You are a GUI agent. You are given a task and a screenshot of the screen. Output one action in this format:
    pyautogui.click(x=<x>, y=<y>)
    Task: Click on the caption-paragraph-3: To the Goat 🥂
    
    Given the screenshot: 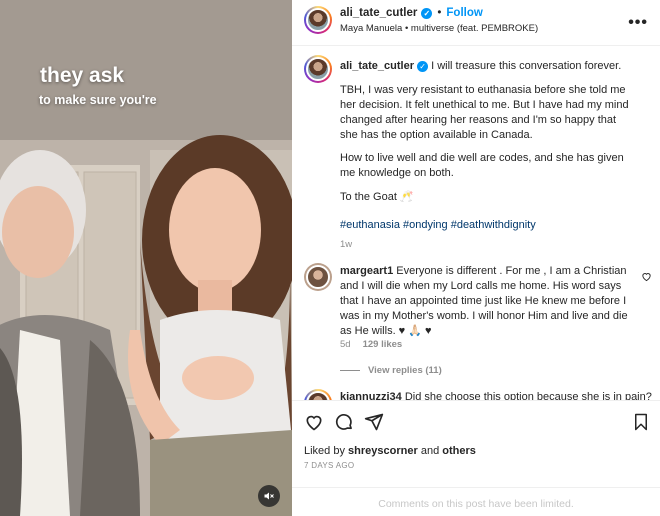 What is the action you would take?
    pyautogui.click(x=377, y=197)
    